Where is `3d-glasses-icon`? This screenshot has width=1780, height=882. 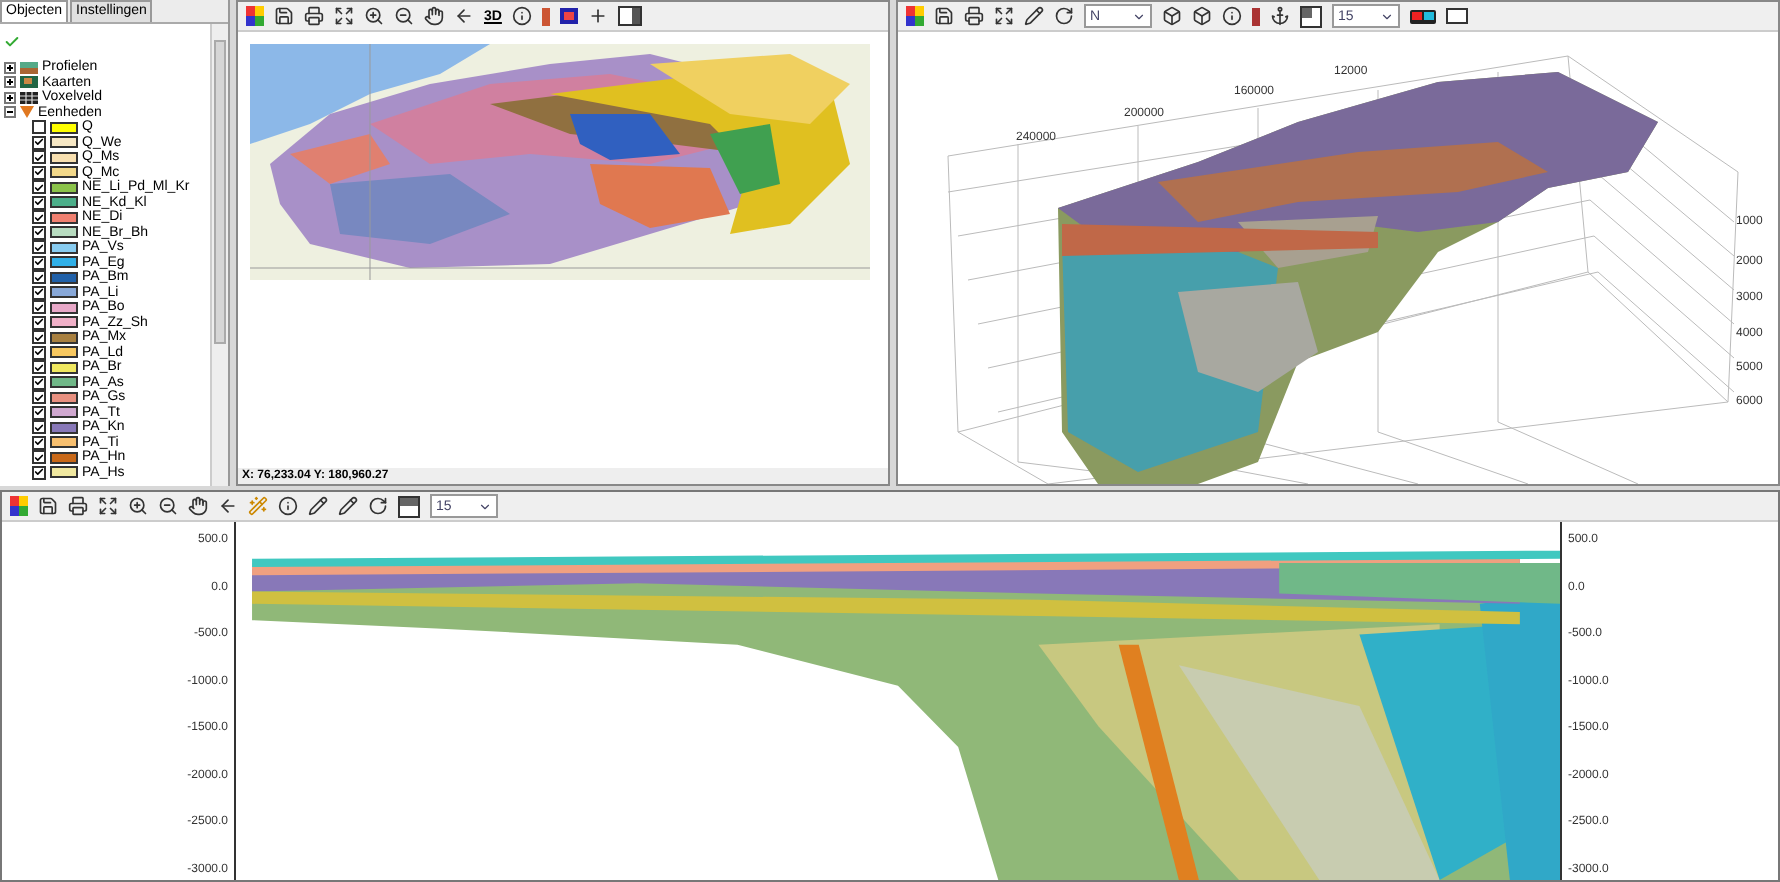
3d-glasses-icon is located at coordinates (1423, 16).